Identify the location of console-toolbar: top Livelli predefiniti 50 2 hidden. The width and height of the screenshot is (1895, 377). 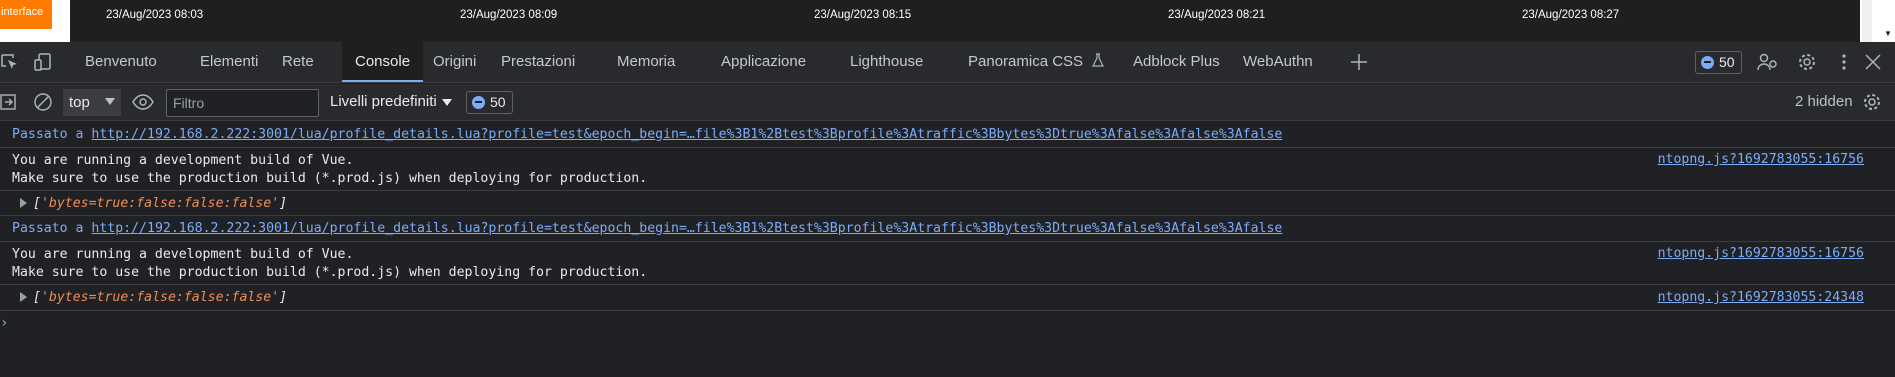
(947, 102).